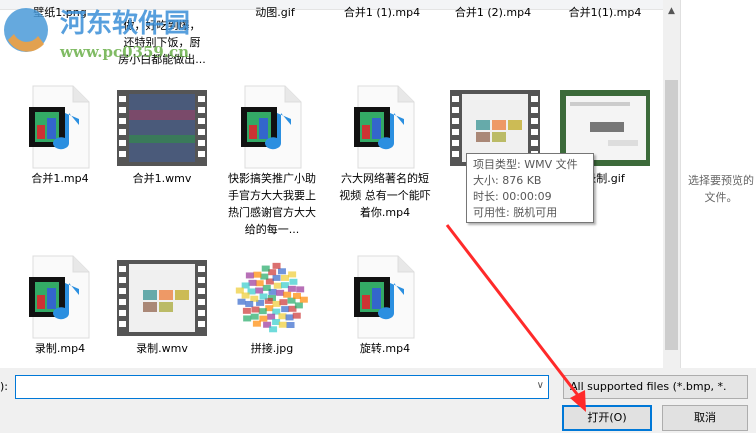 The height and width of the screenshot is (433, 756). I want to click on preview-pane: 选择要预览的文件。, so click(718, 184).